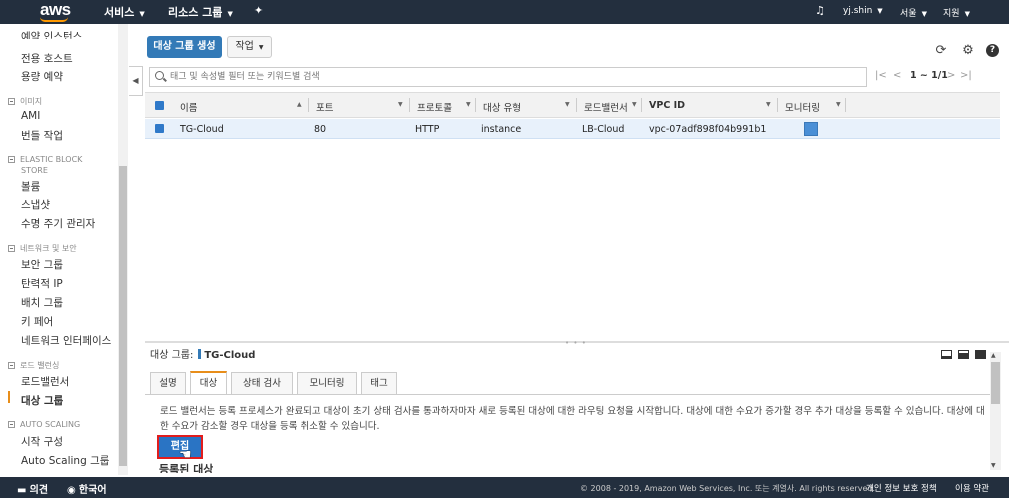 The image size is (1009, 498). I want to click on sidebar-scrollbar-thumb, so click(123, 316).